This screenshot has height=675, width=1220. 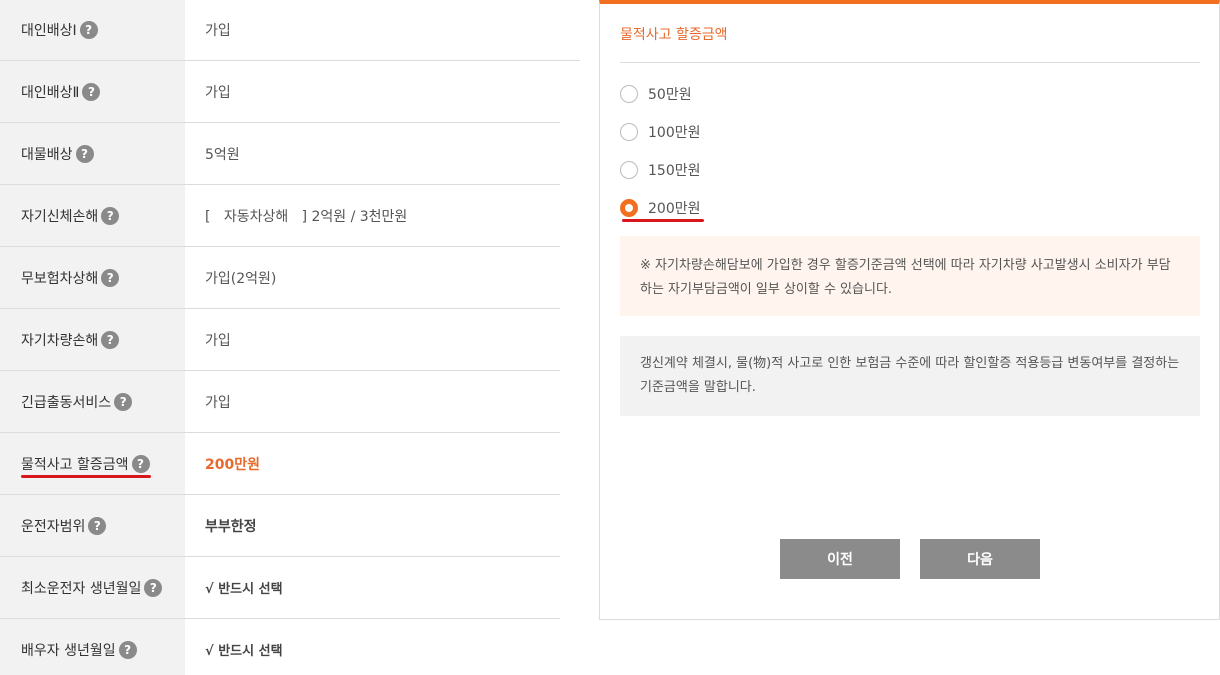 What do you see at coordinates (231, 526) in the screenshot?
I see `coverage-value: 부부한정` at bounding box center [231, 526].